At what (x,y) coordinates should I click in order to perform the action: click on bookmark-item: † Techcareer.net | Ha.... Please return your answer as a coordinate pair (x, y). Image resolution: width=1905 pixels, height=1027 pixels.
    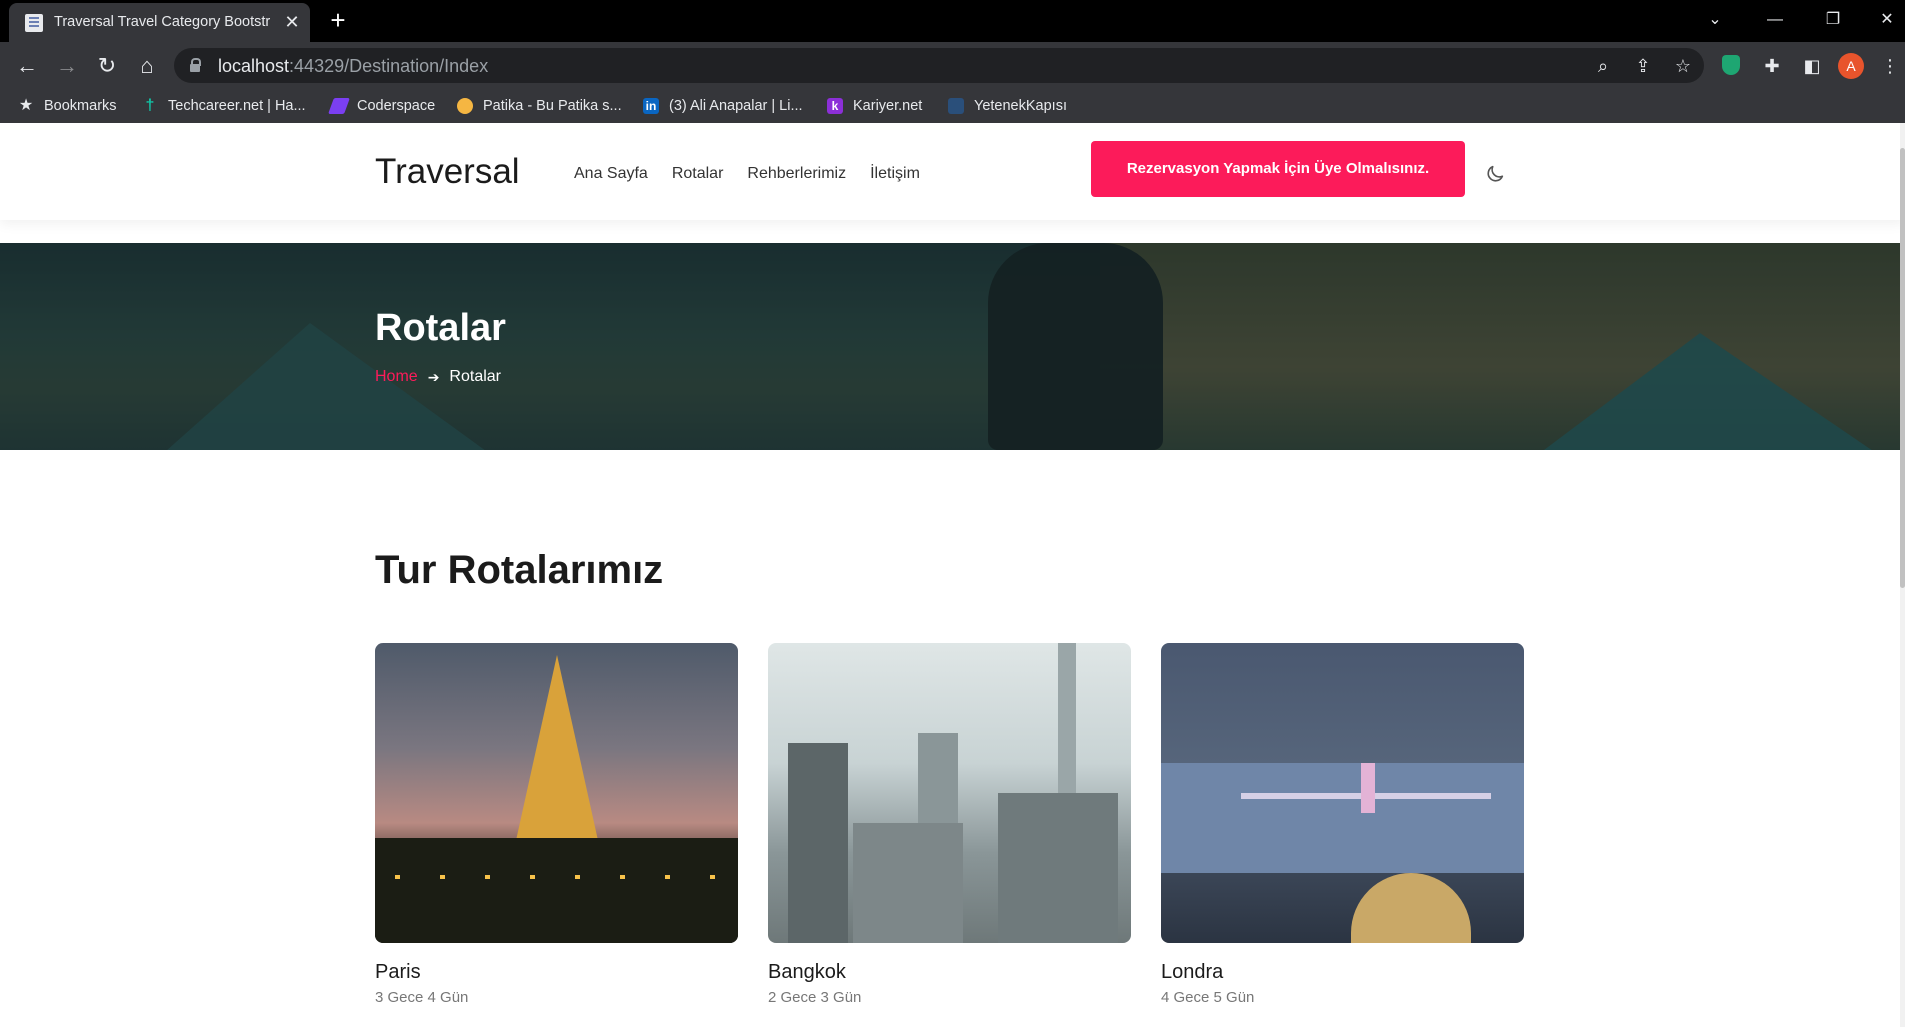
    Looking at the image, I should click on (224, 106).